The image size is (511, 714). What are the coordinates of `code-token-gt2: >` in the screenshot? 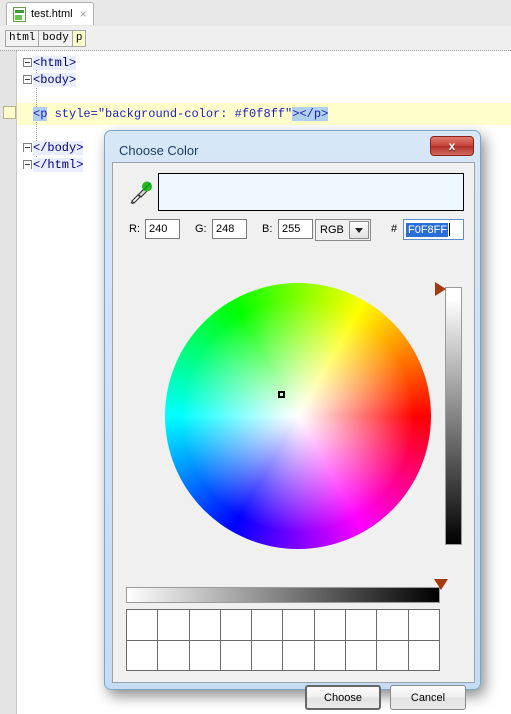 It's located at (325, 114).